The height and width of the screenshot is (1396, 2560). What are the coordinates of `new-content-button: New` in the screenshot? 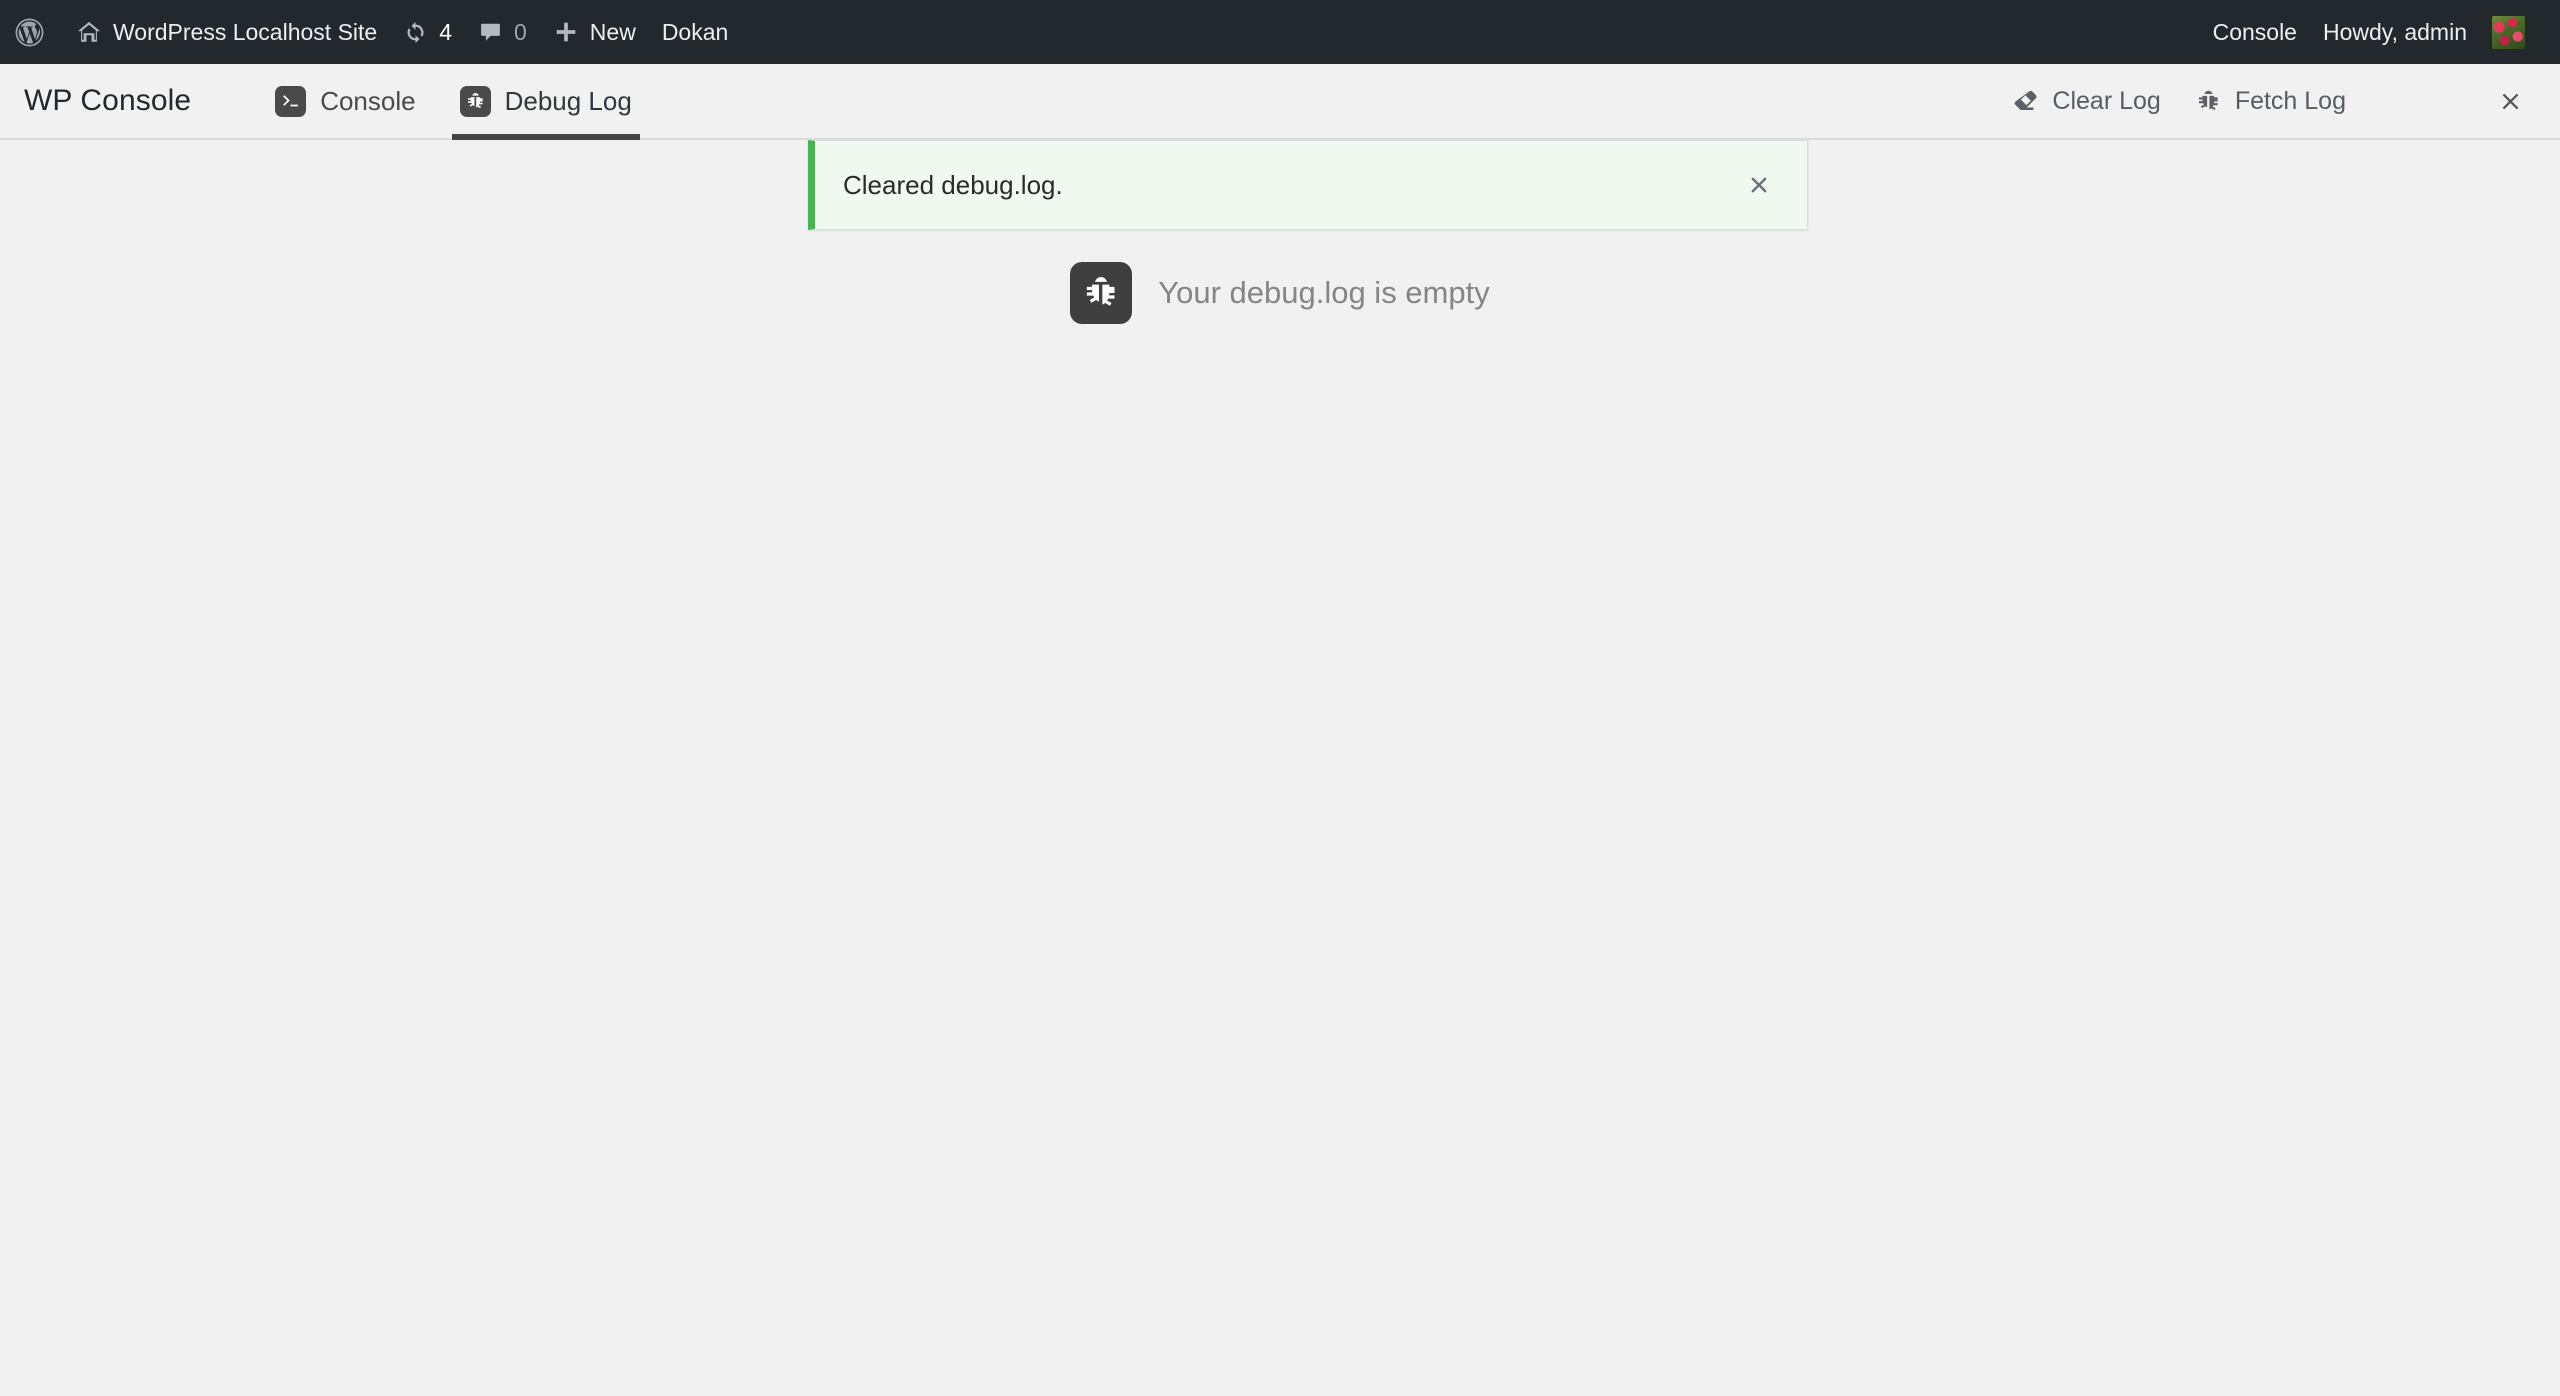 It's located at (594, 32).